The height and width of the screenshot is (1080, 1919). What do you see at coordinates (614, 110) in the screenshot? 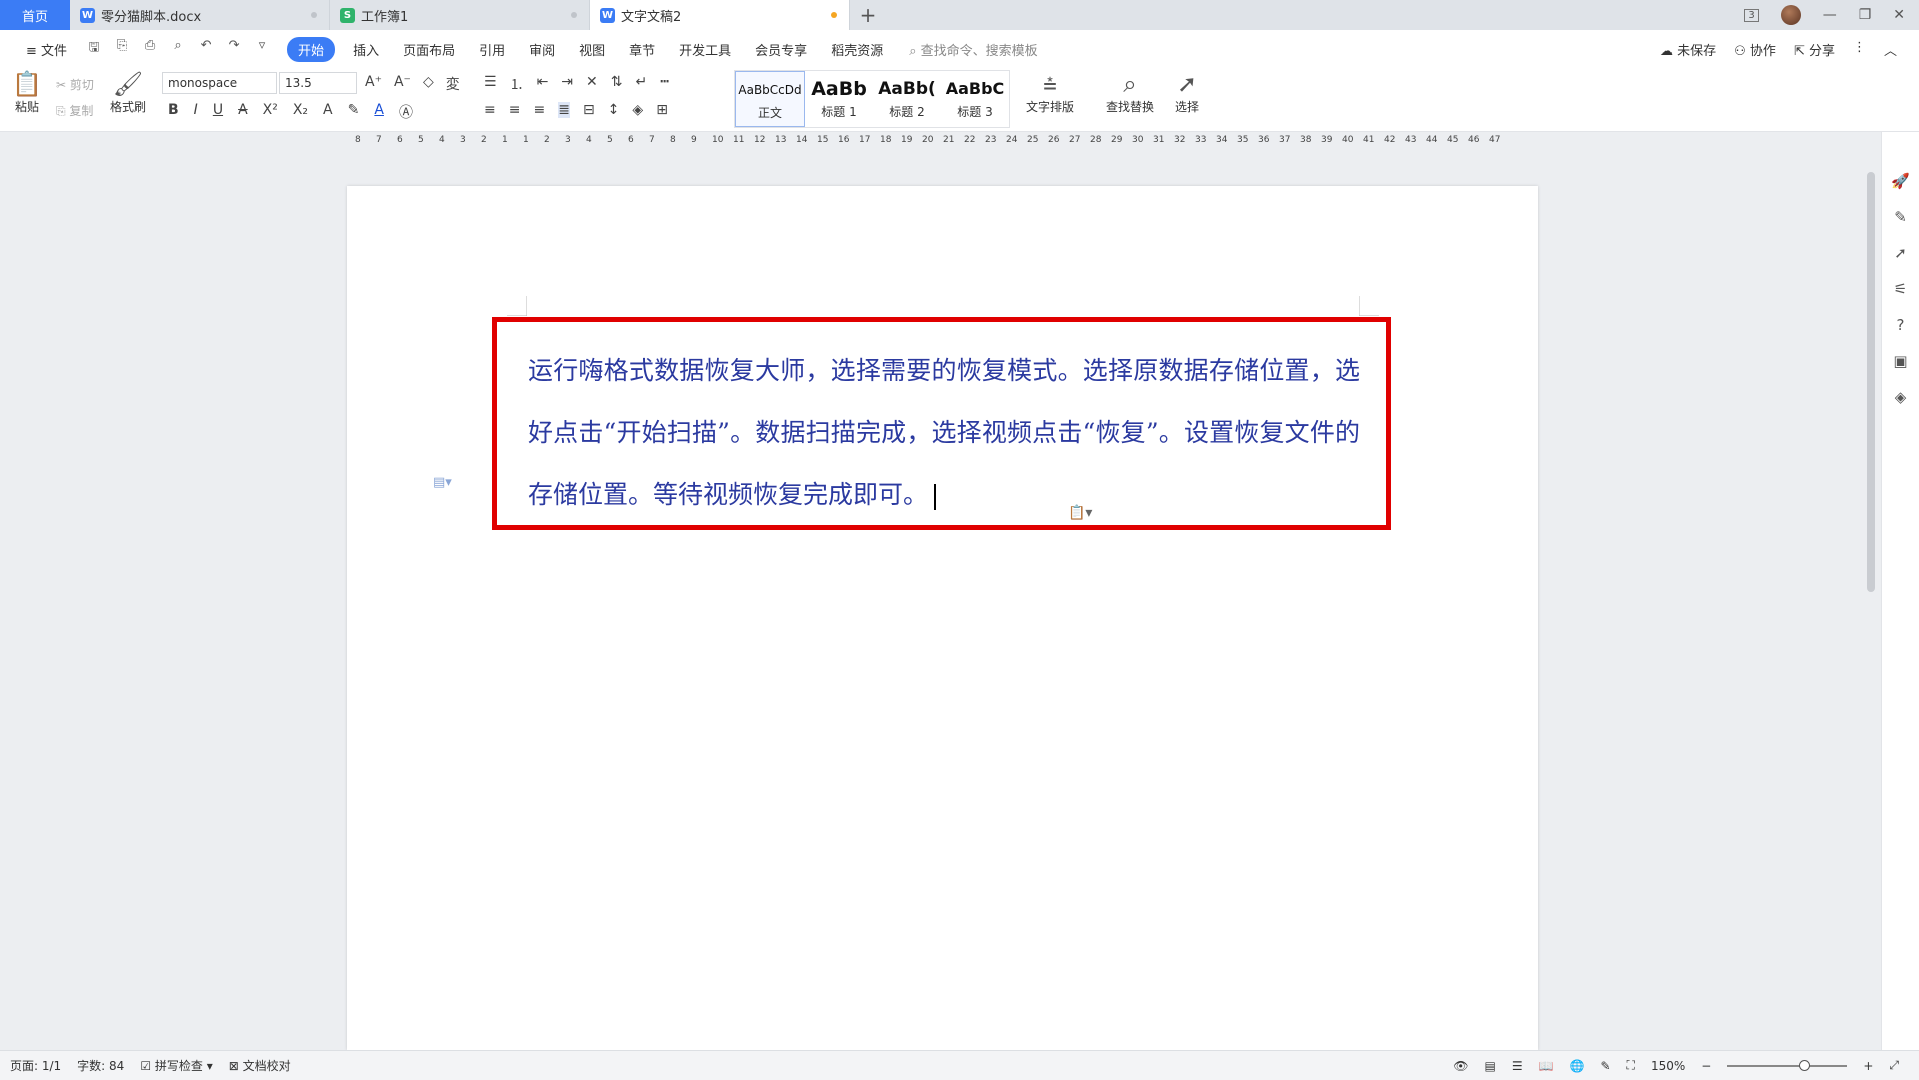
I see `line-spacing-icon: ↕` at bounding box center [614, 110].